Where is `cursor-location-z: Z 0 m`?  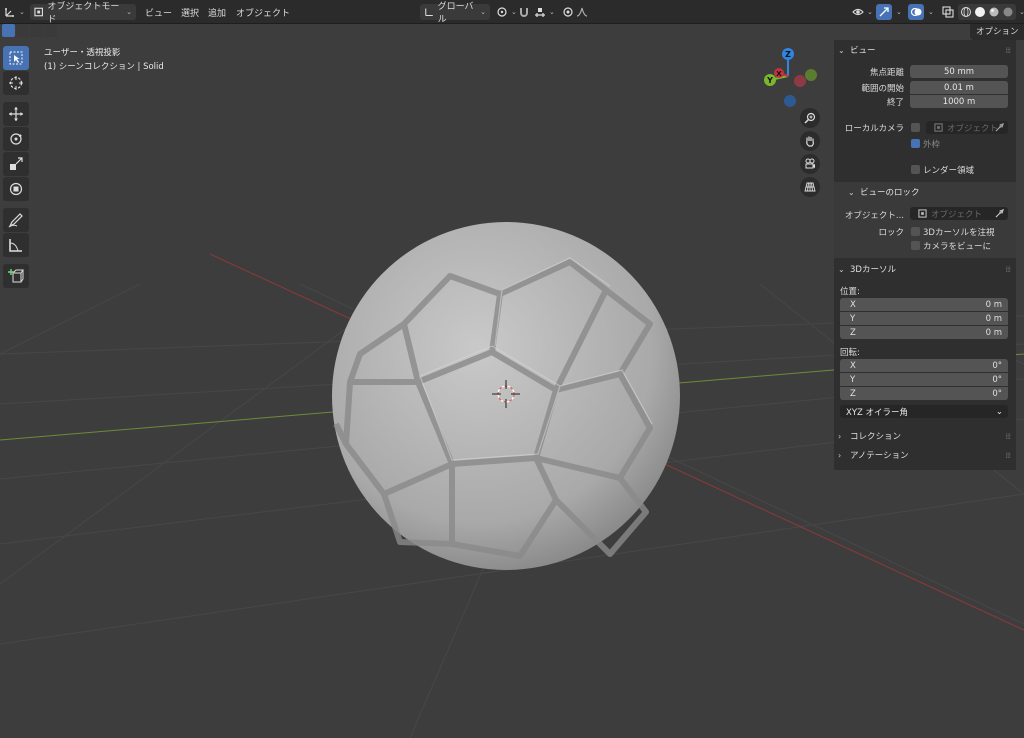 cursor-location-z: Z 0 m is located at coordinates (924, 332).